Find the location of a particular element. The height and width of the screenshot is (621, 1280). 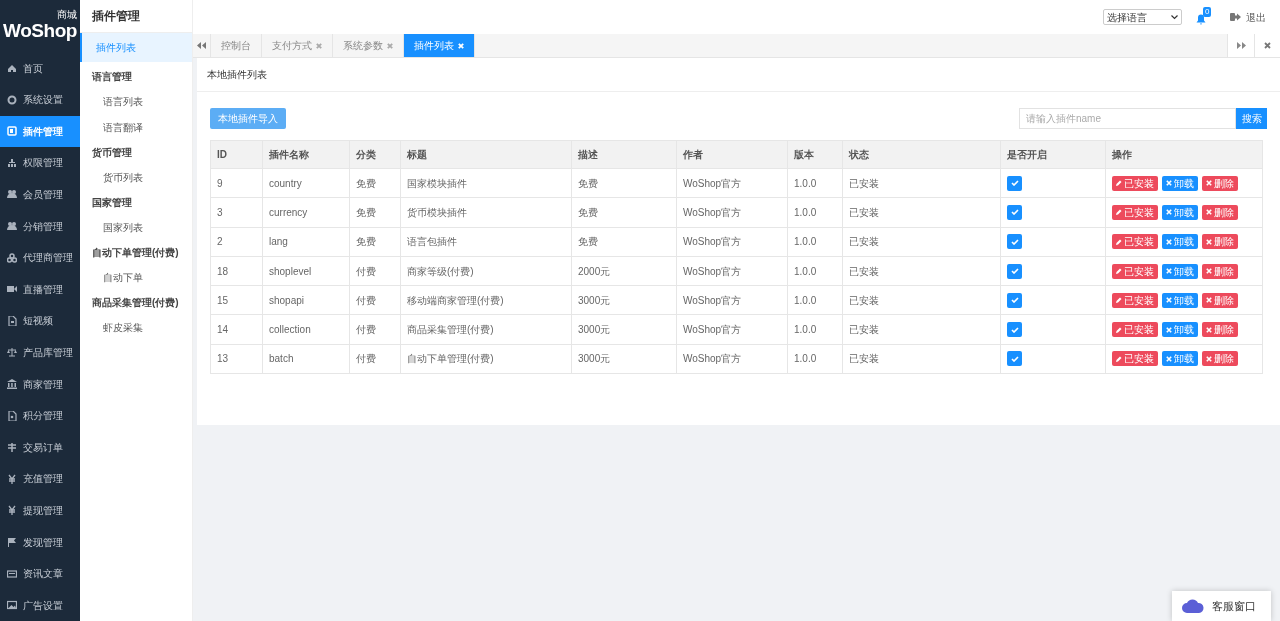

submenu-item: 虾皮采集 is located at coordinates (136, 327).